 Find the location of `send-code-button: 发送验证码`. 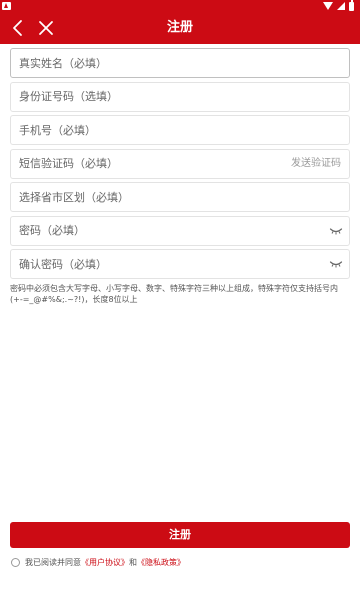

send-code-button: 发送验证码 is located at coordinates (316, 164).